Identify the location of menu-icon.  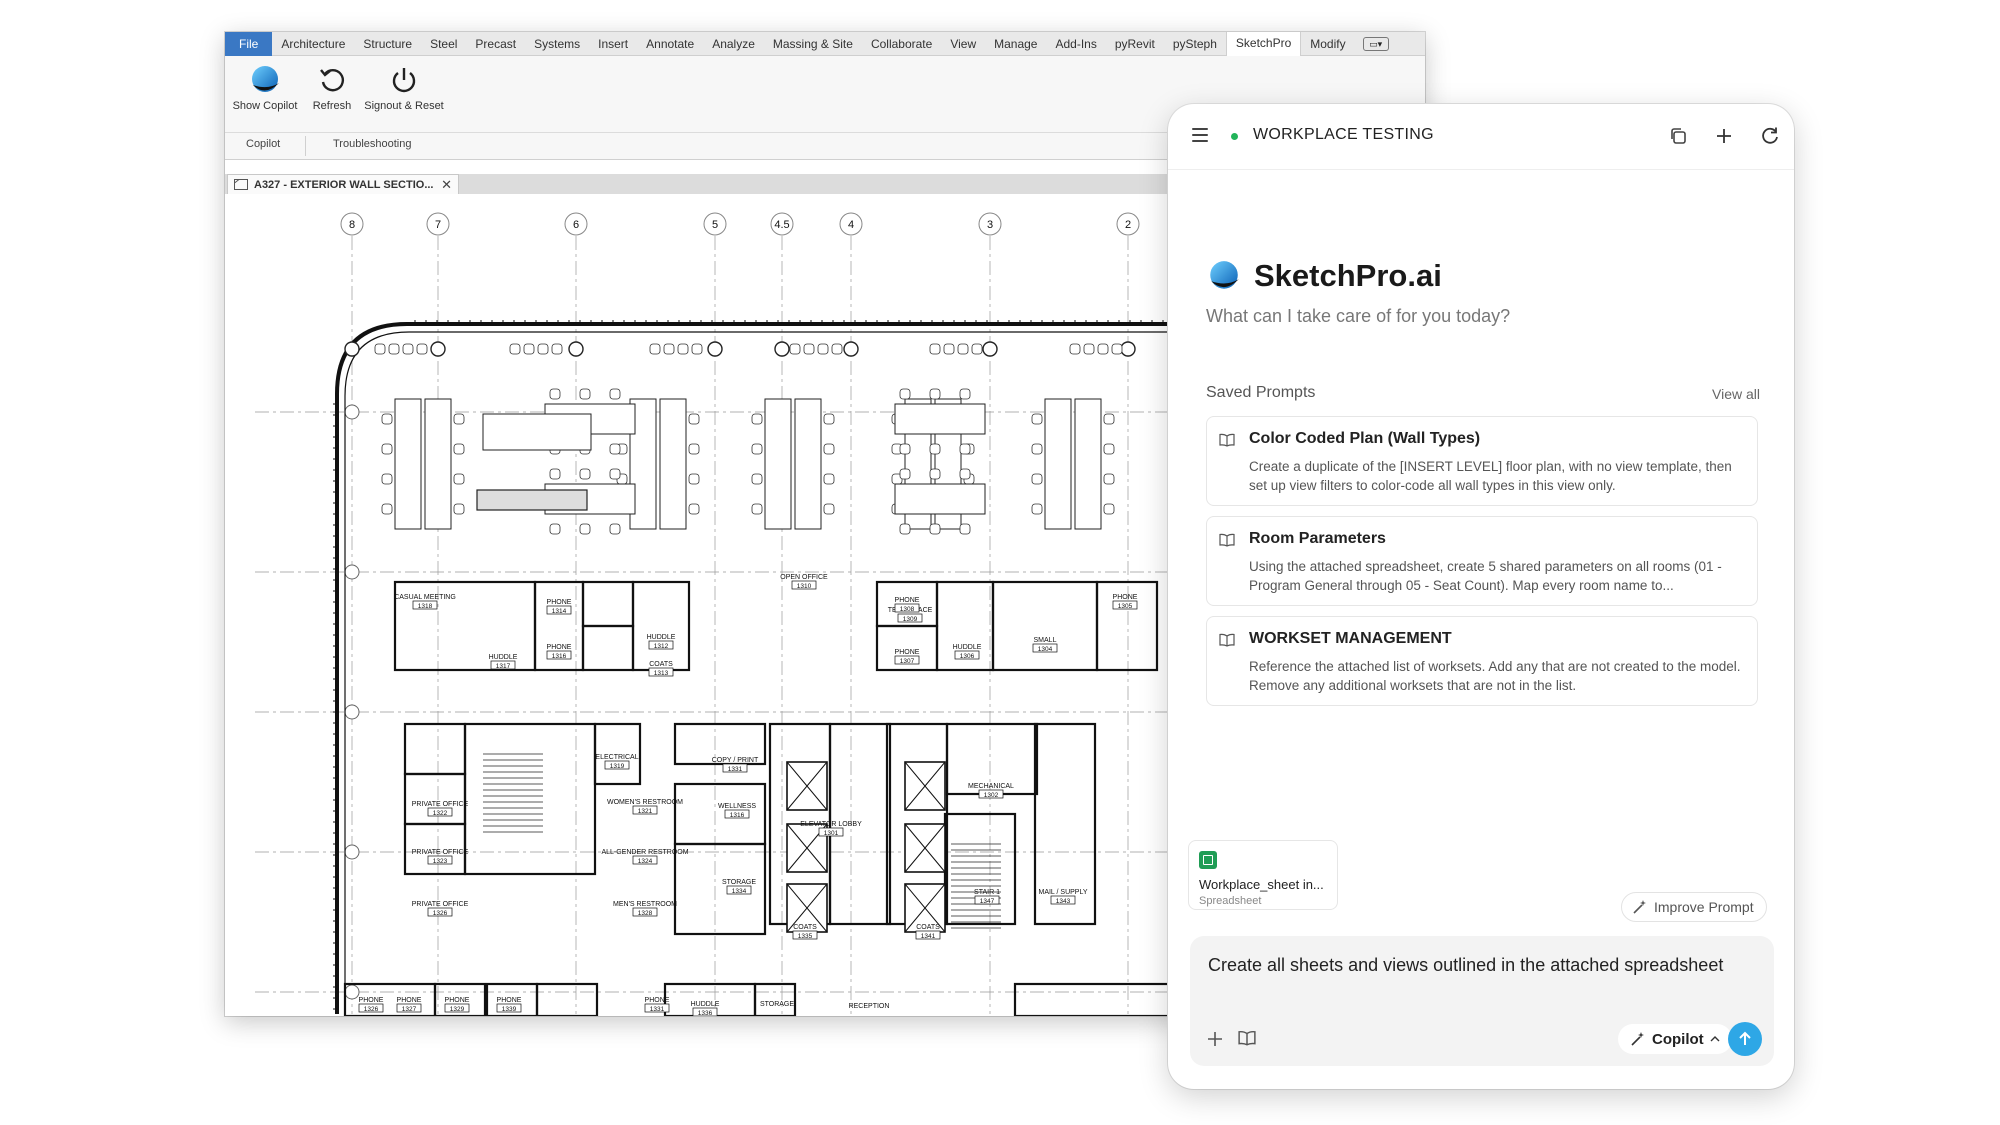
(1200, 135).